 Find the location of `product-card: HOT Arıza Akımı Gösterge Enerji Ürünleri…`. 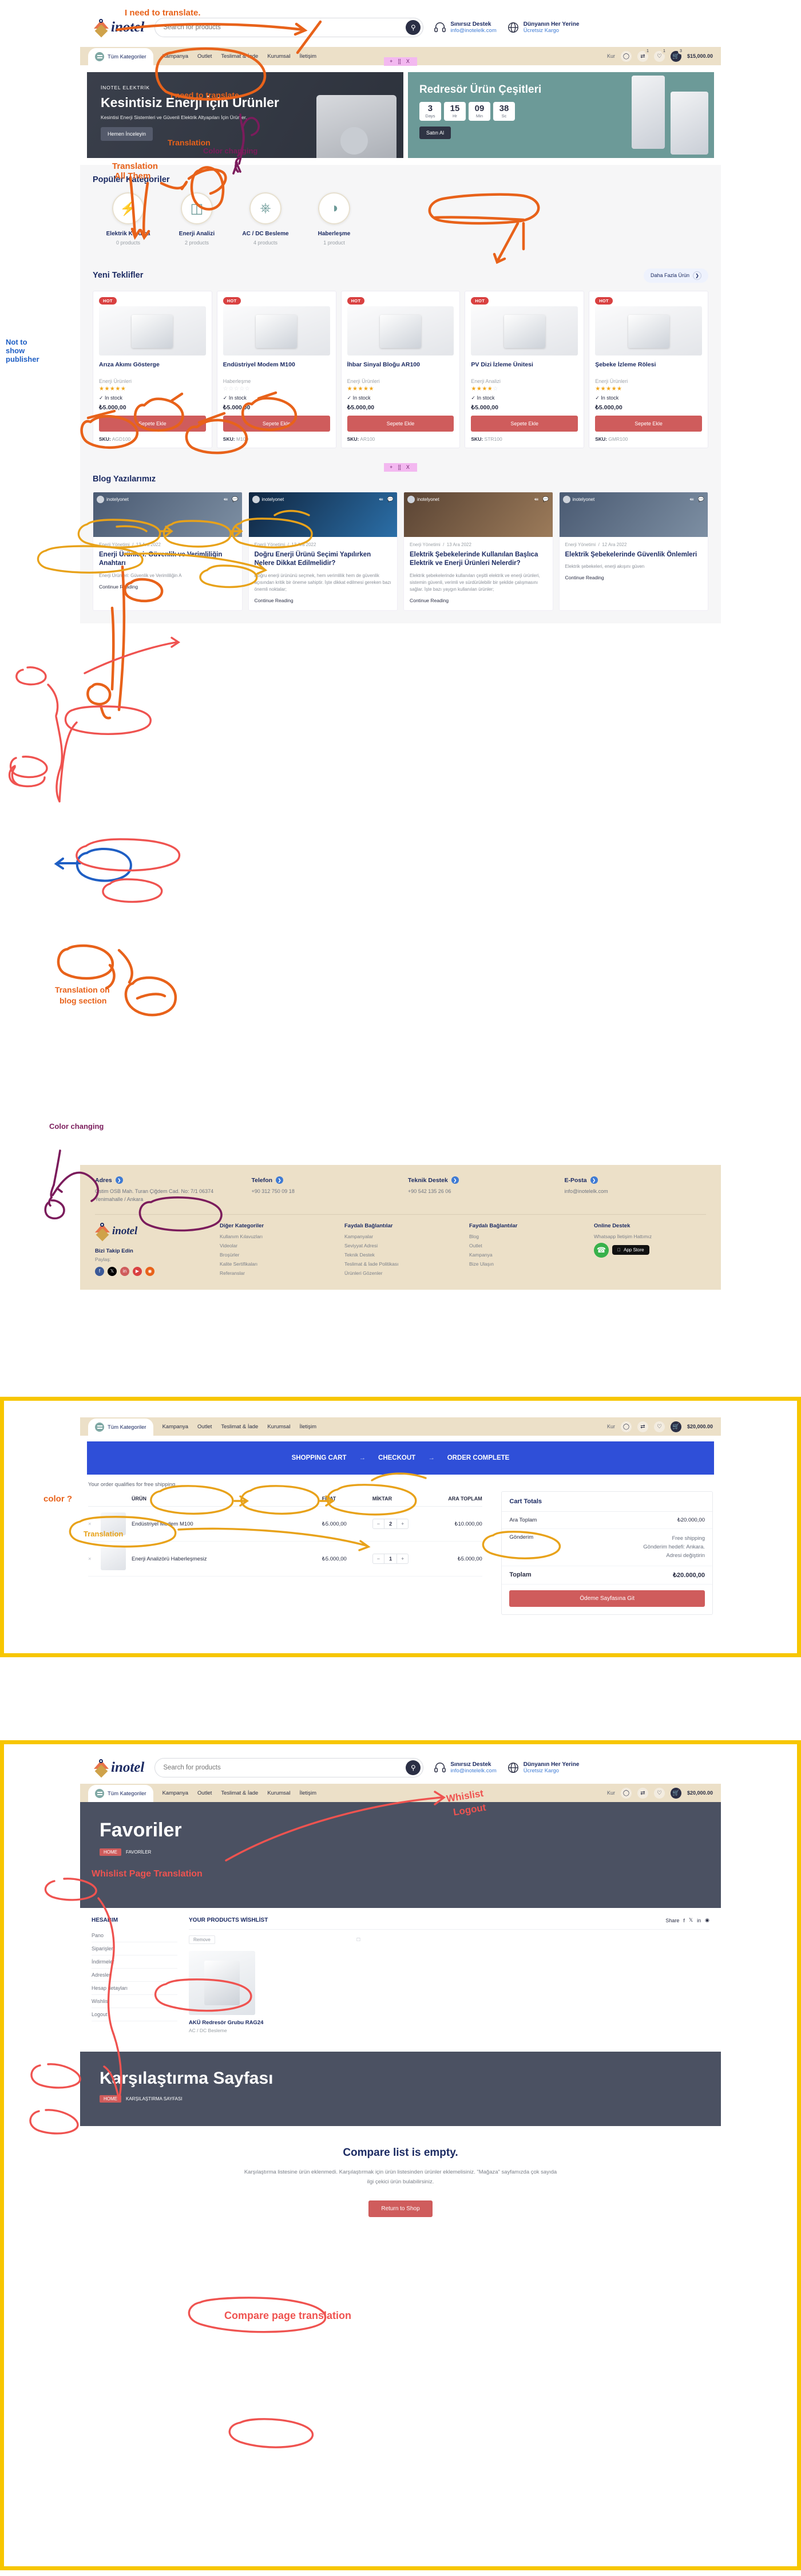

product-card: HOT Arıza Akımı Gösterge Enerji Ürünleri… is located at coordinates (152, 369).